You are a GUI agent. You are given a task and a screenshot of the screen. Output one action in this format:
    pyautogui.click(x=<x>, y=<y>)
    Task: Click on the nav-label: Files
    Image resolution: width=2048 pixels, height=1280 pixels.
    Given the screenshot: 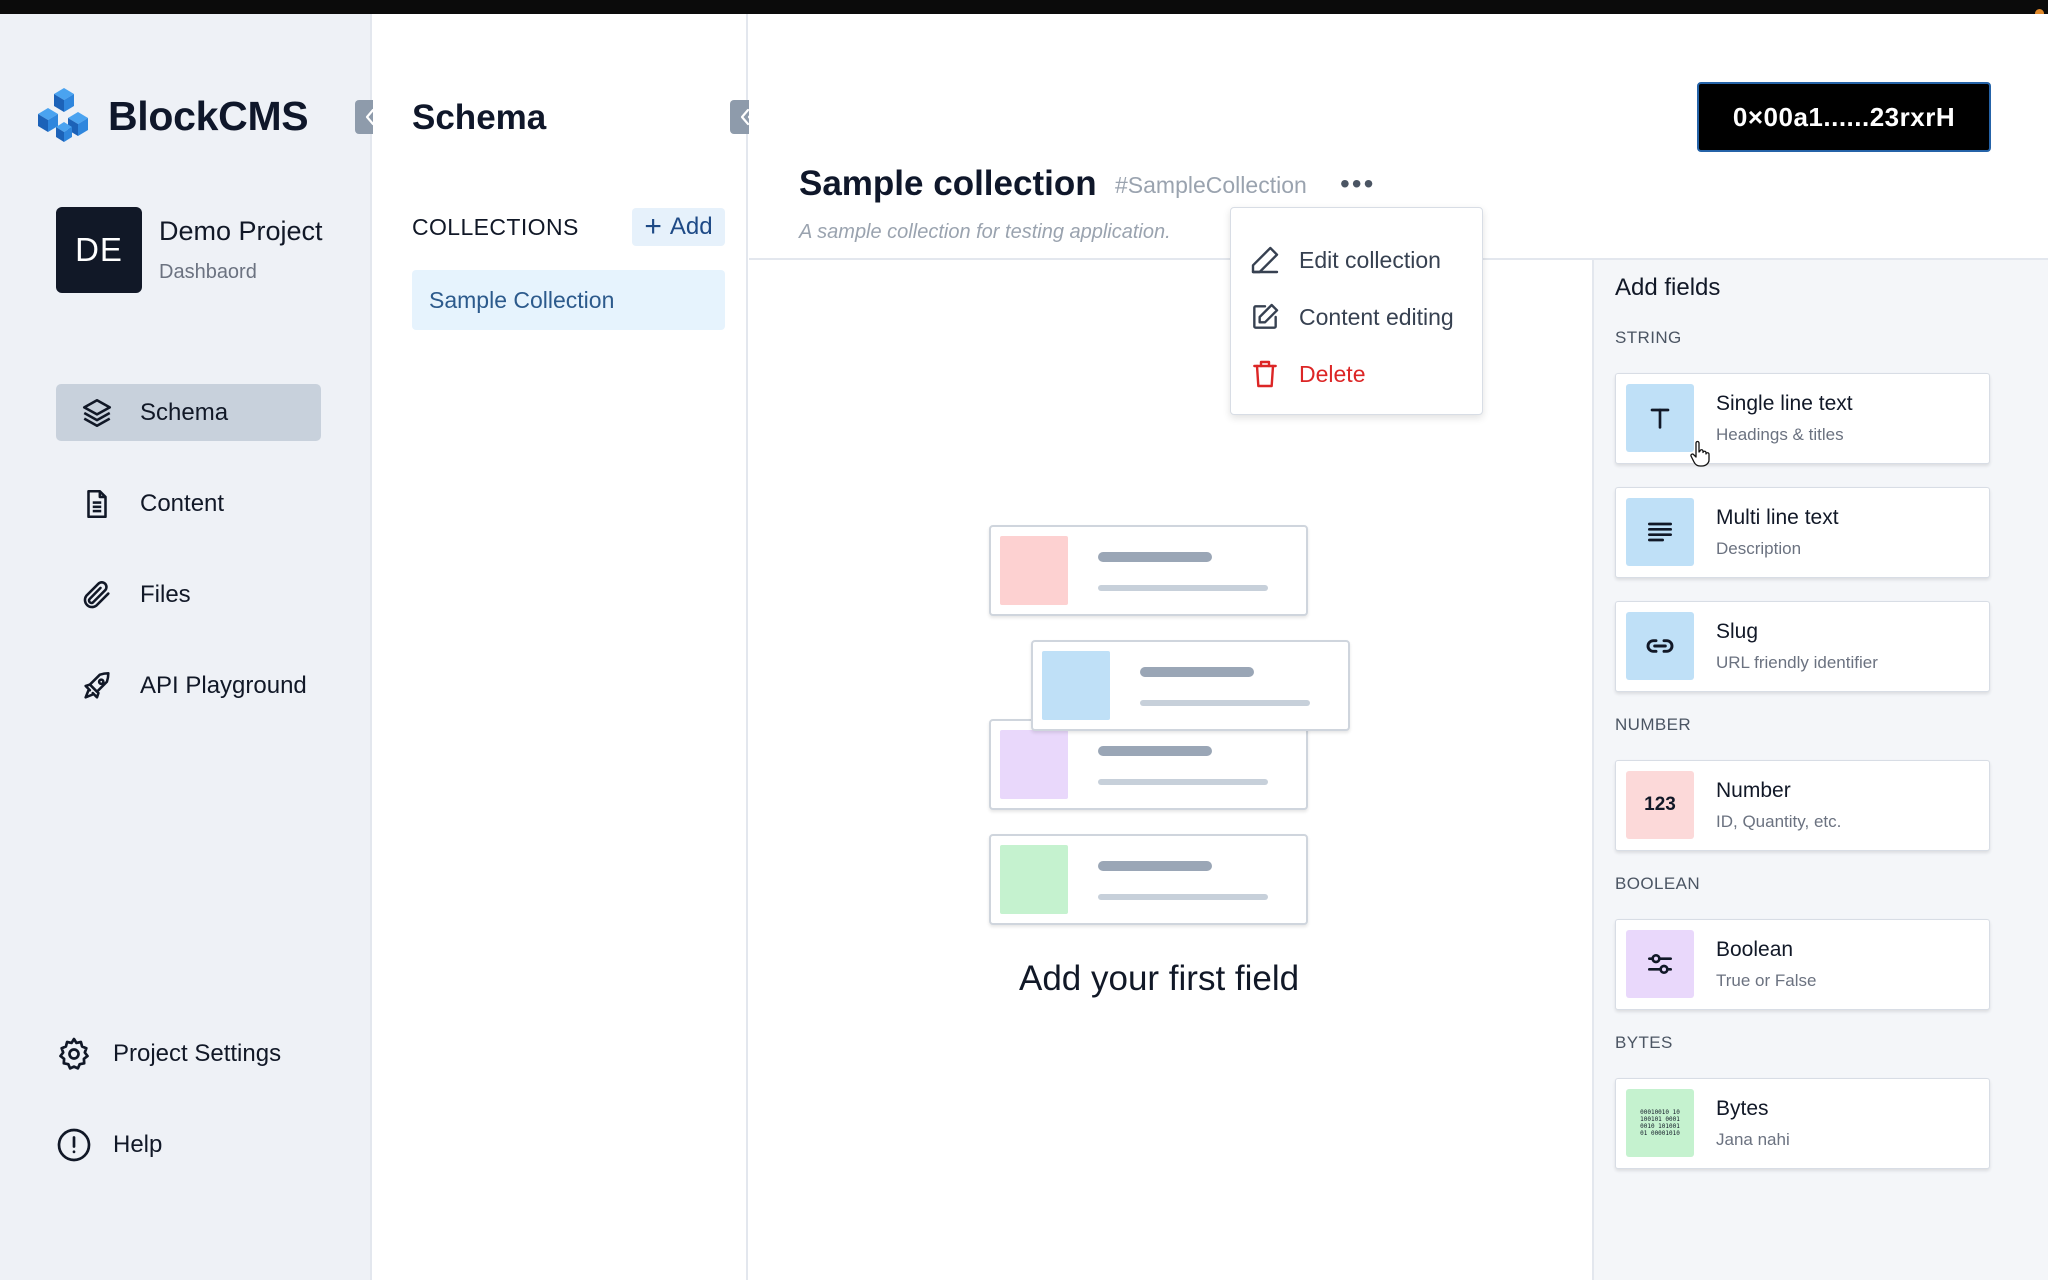 What is the action you would take?
    pyautogui.click(x=165, y=594)
    